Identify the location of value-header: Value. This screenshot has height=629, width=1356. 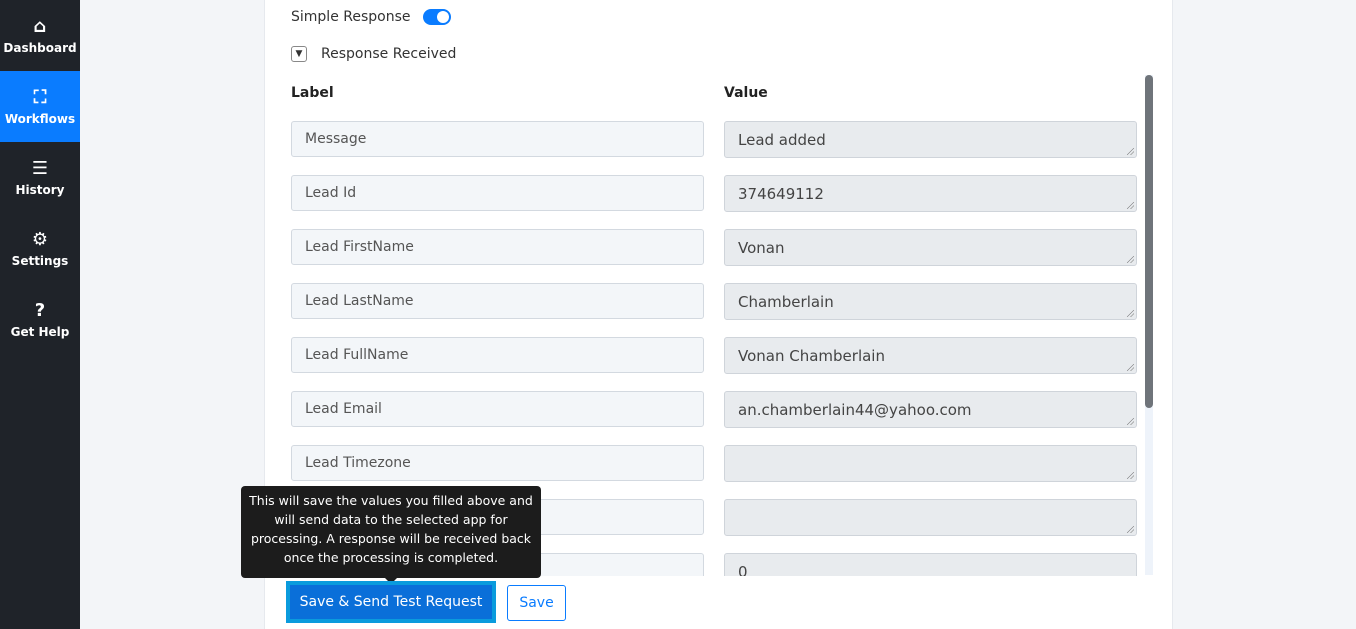
(746, 93).